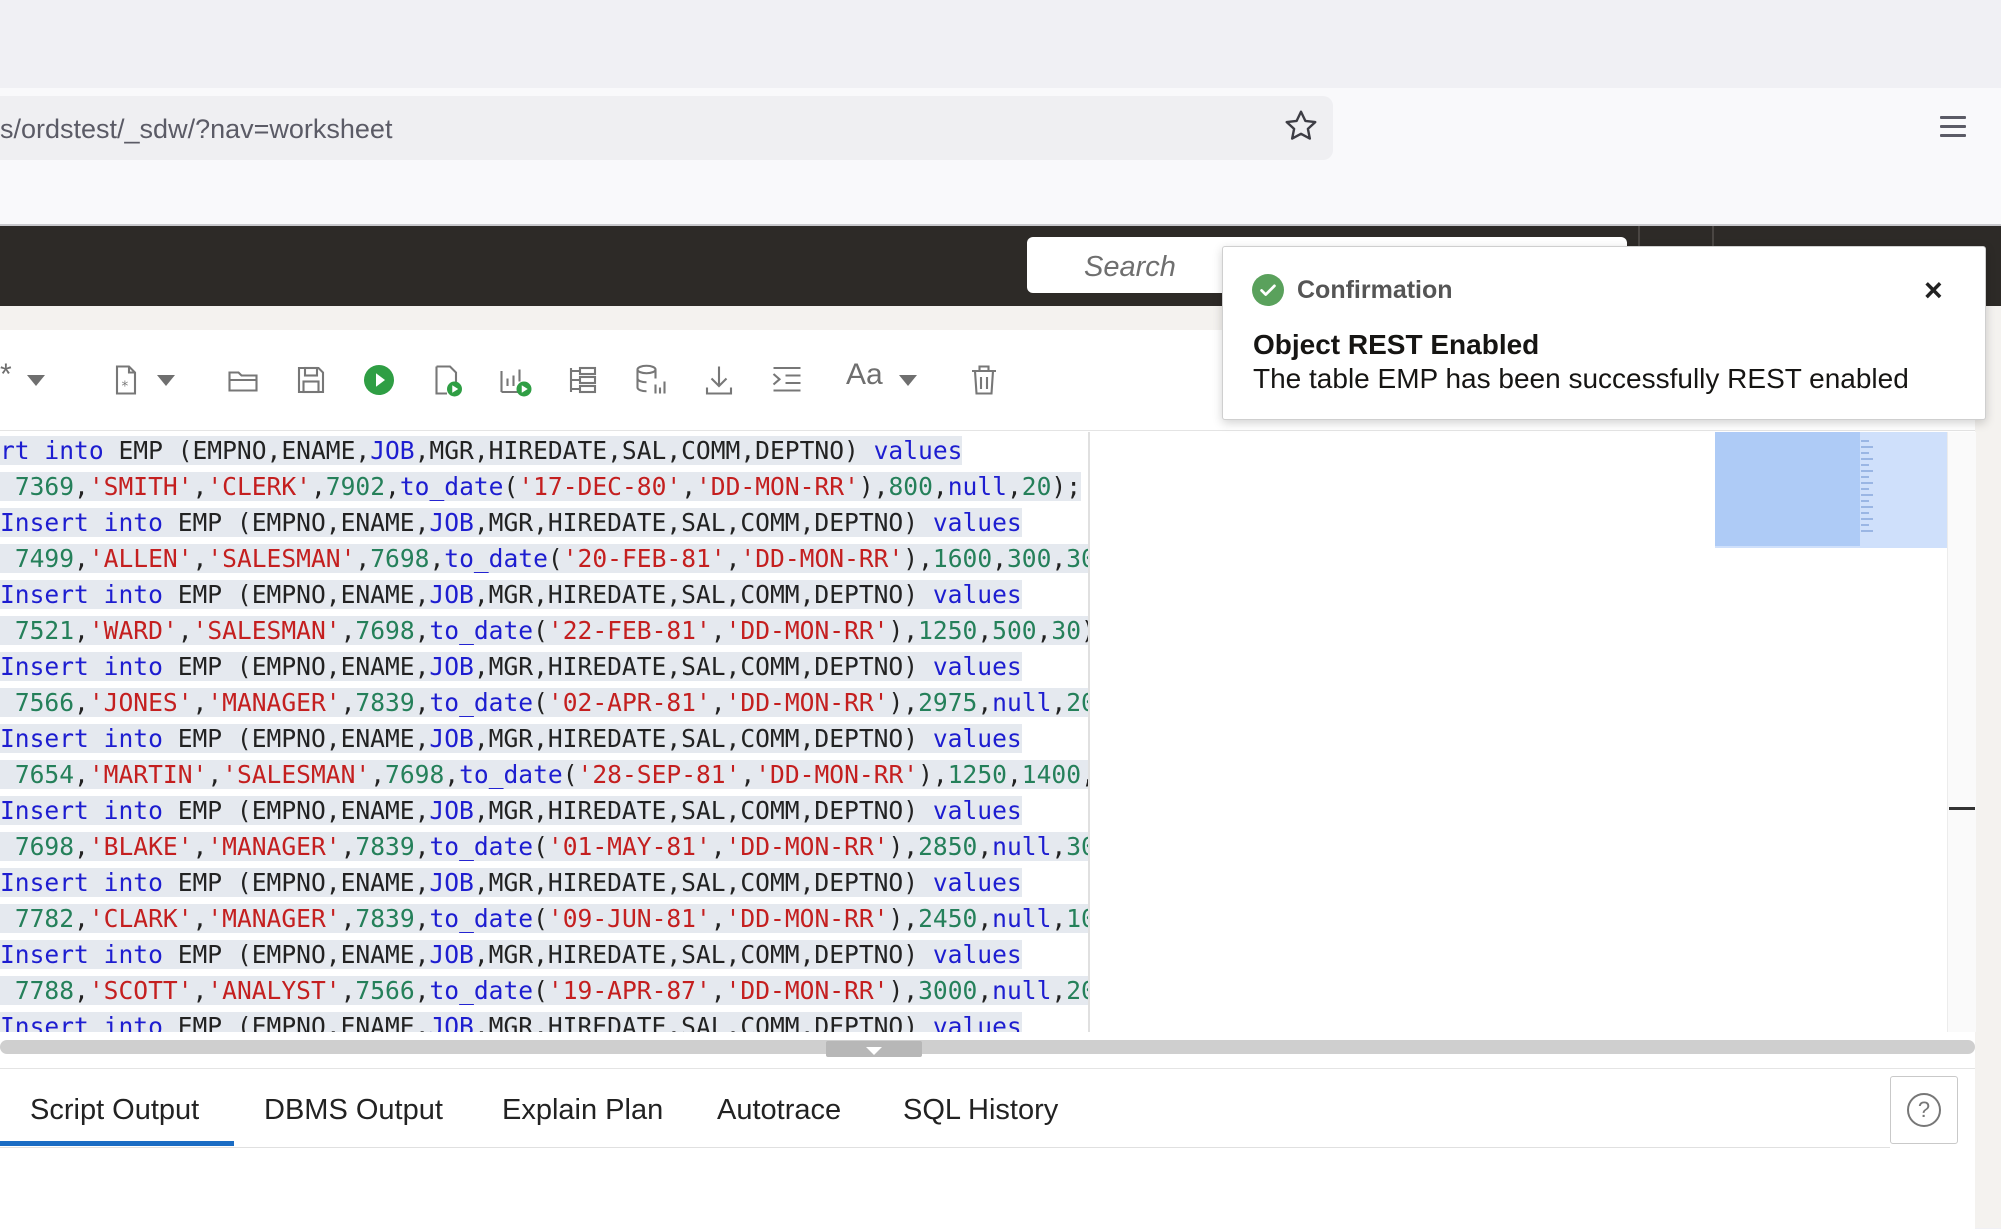 This screenshot has width=2001, height=1229. I want to click on clear-trash-icon, so click(984, 380).